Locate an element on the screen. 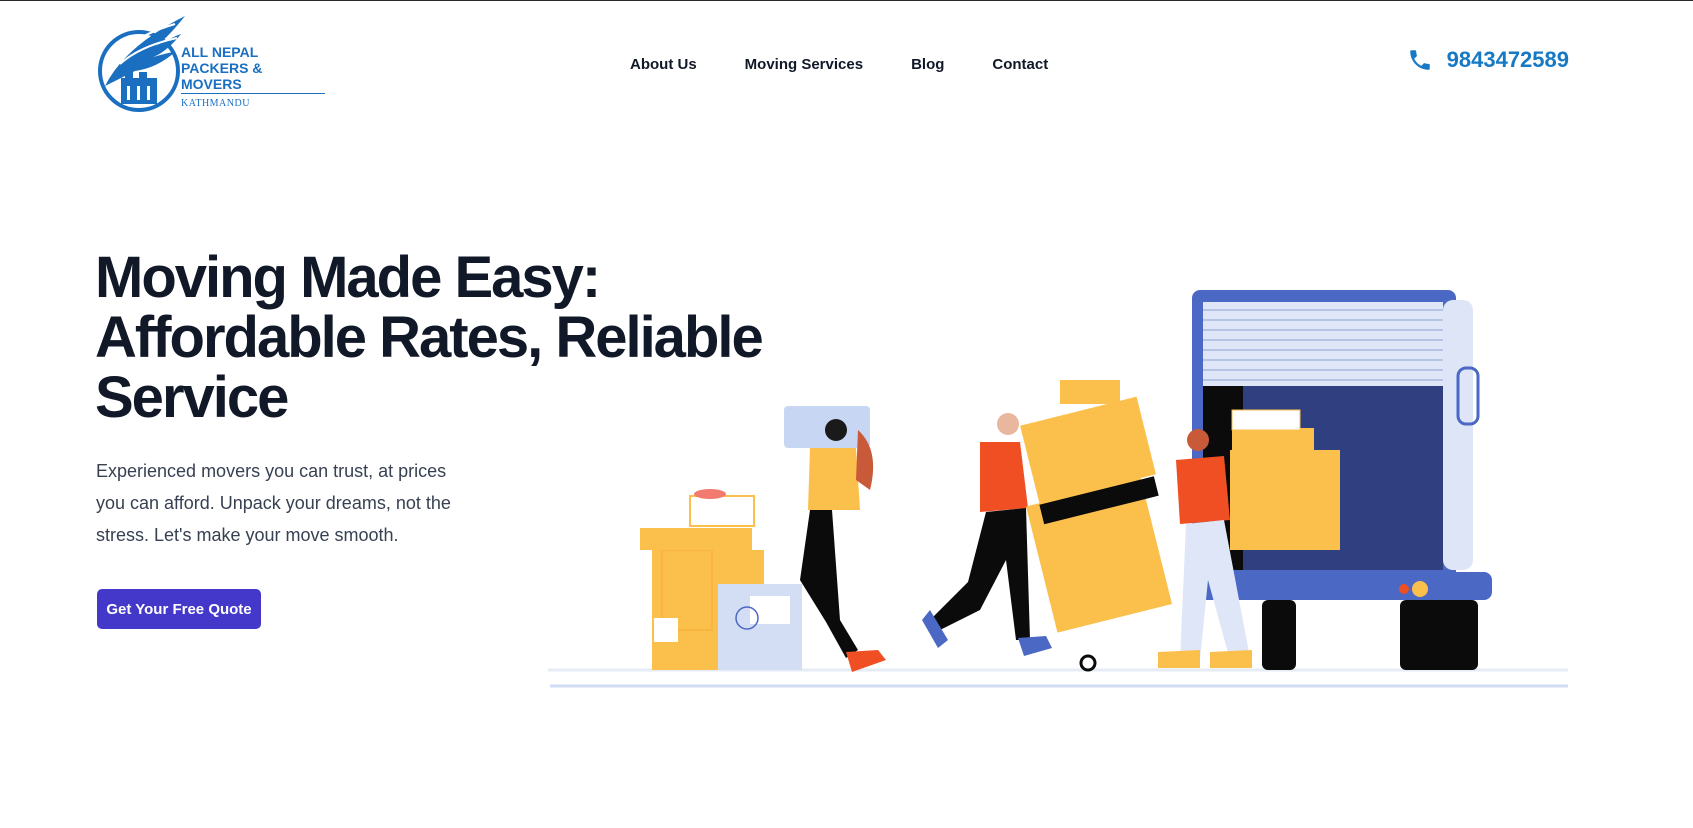  envelope-box is located at coordinates (1266, 420).